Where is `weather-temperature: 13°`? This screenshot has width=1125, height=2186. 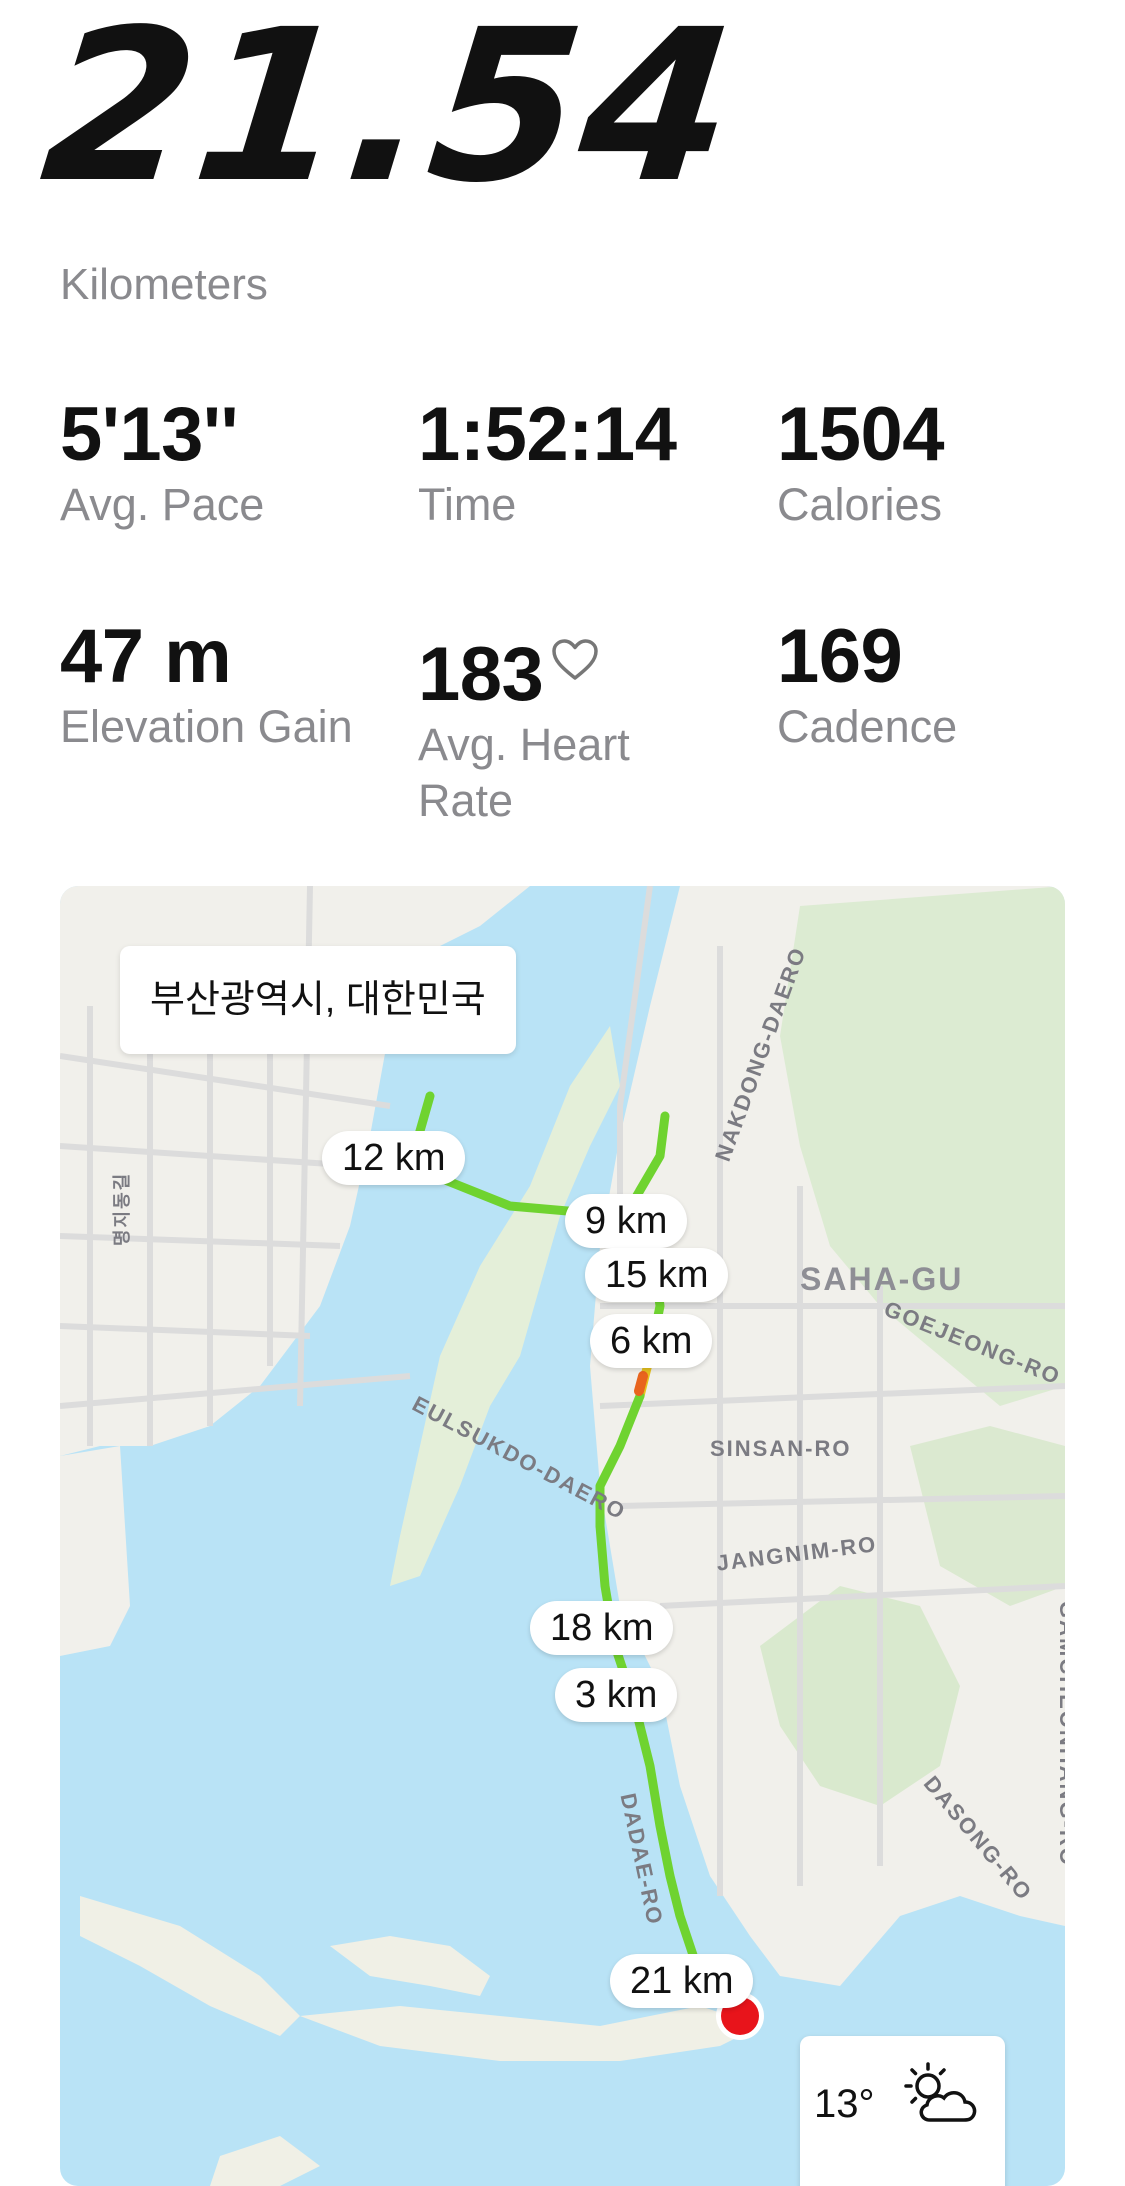 weather-temperature: 13° is located at coordinates (844, 2104).